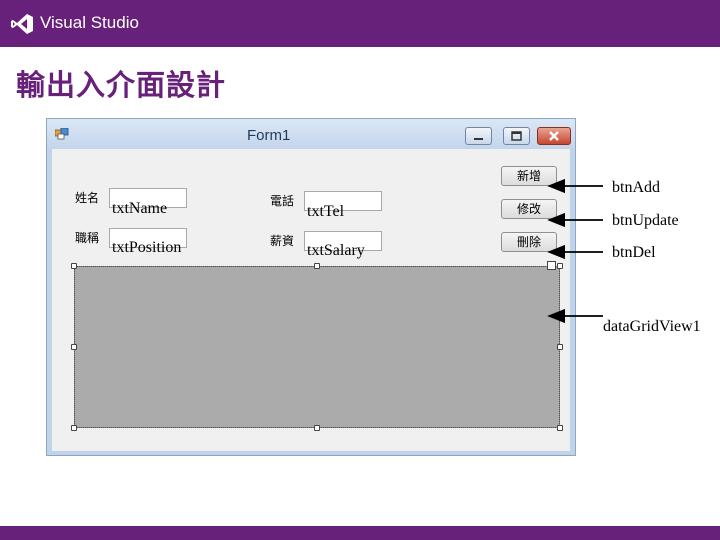 The width and height of the screenshot is (720, 540). Describe the element at coordinates (636, 187) in the screenshot. I see `callout-add: btnAdd` at that location.